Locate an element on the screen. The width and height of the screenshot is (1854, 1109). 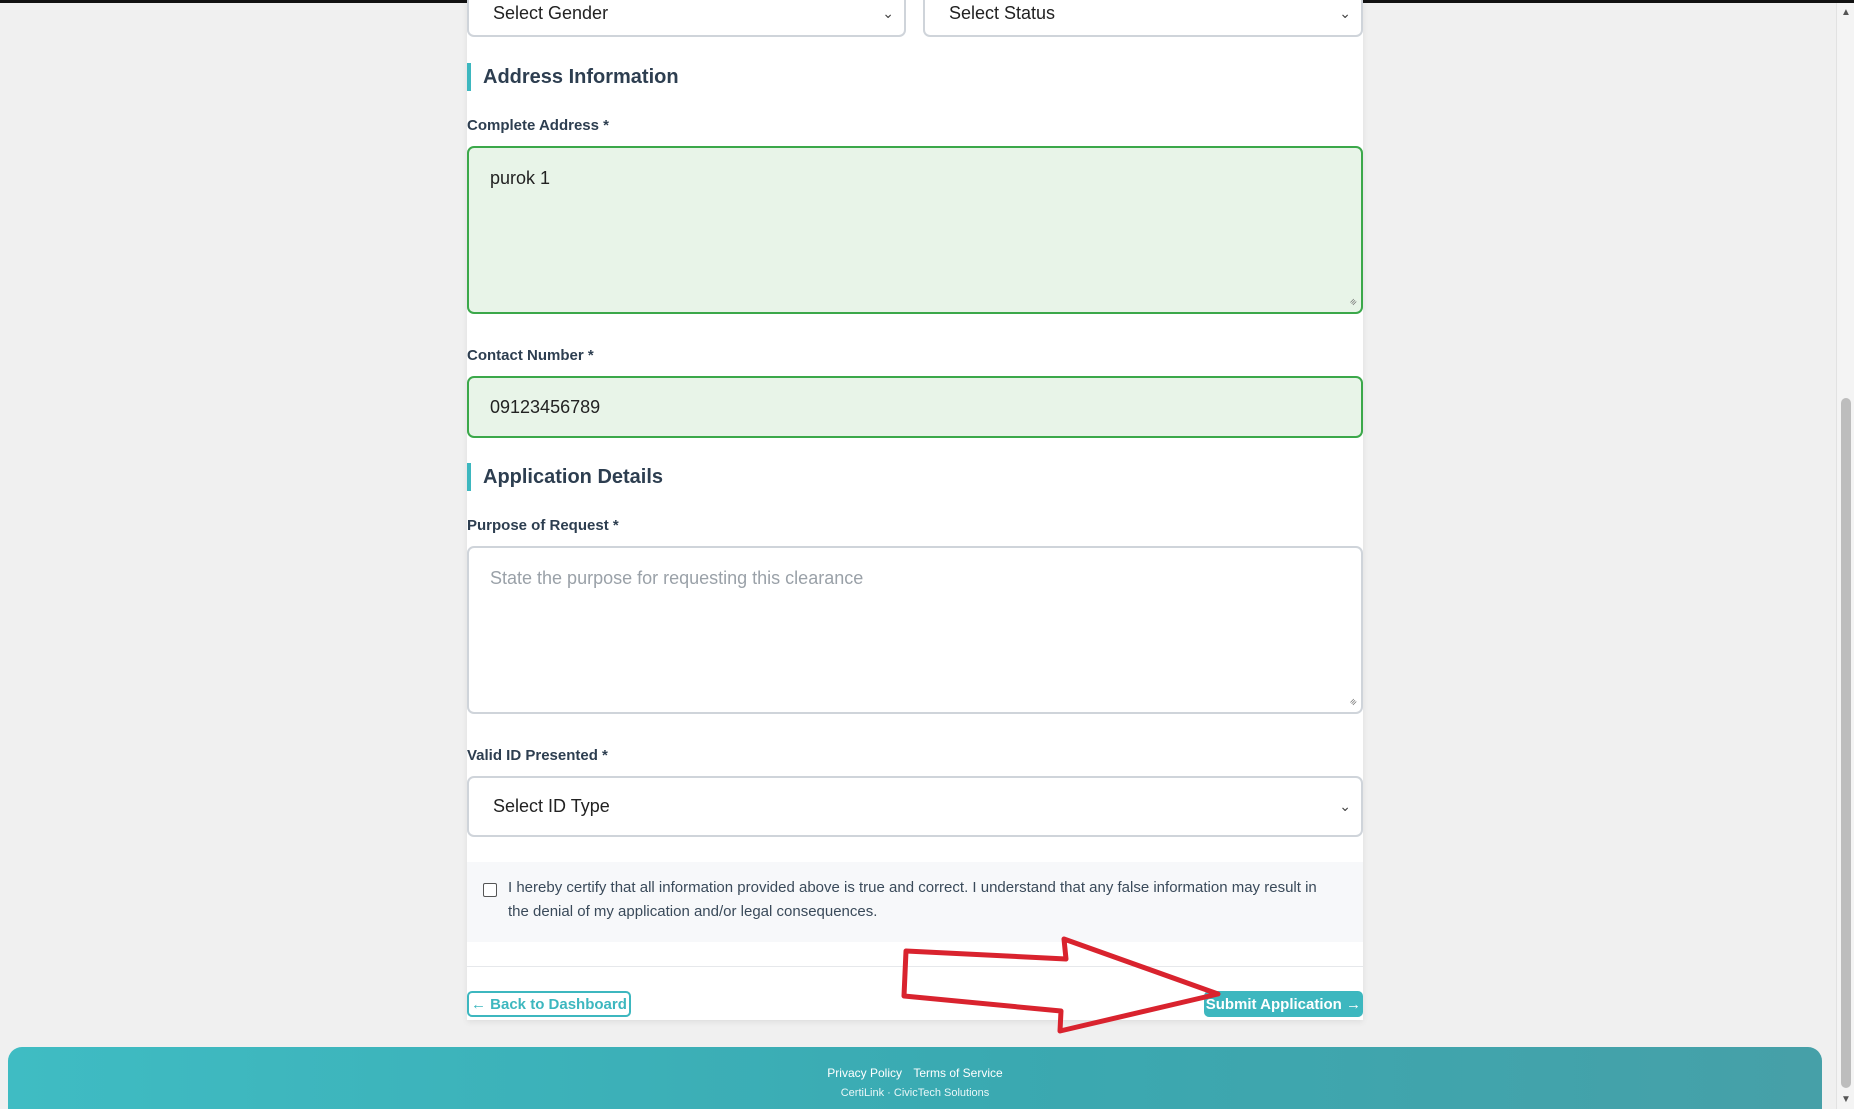
divider is located at coordinates (915, 966).